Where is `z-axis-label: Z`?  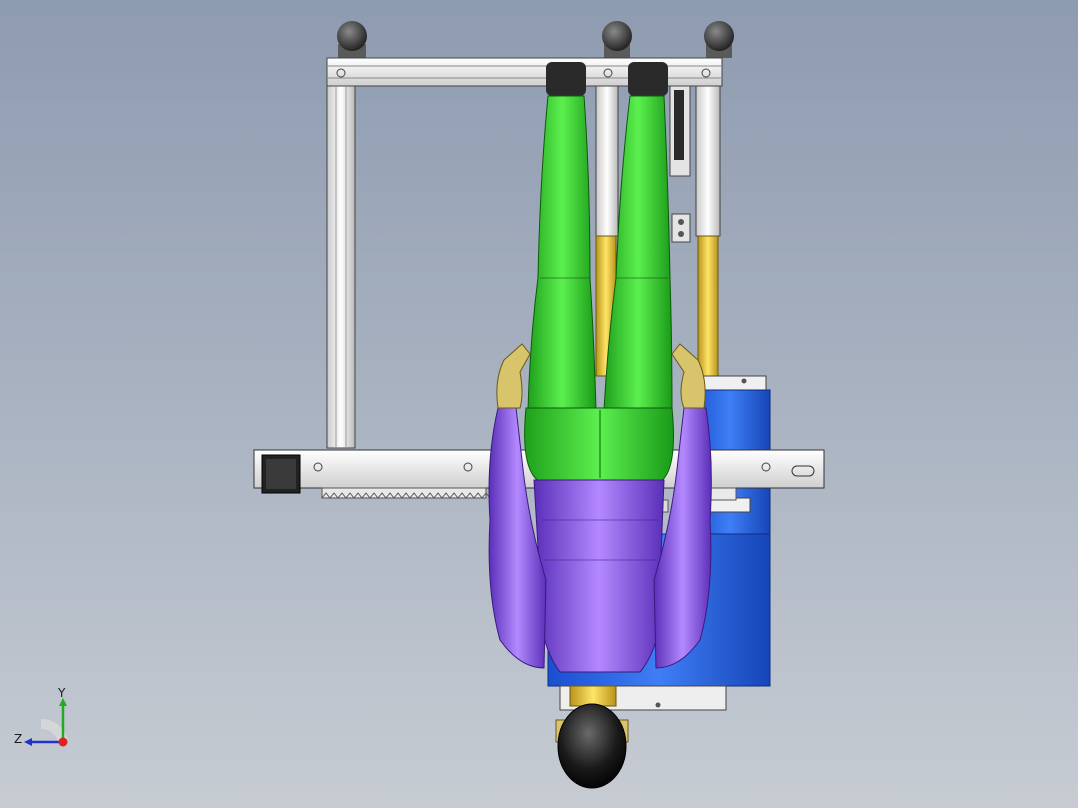 z-axis-label: Z is located at coordinates (18, 739).